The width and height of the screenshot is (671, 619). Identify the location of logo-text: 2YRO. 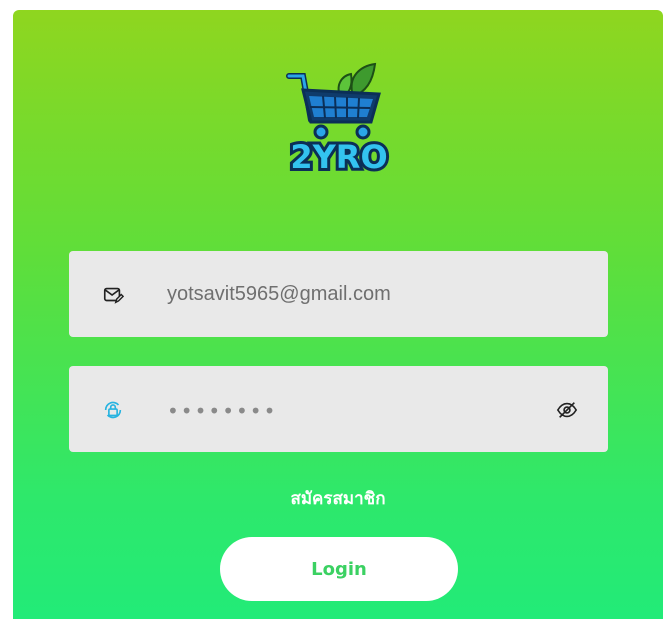
(338, 156).